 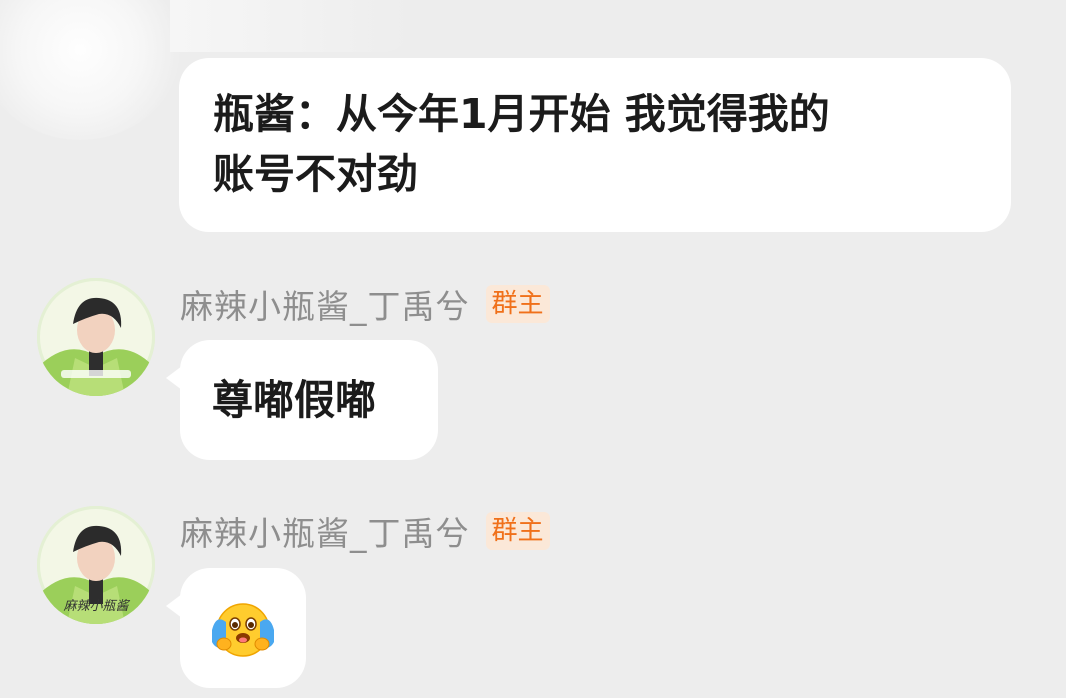 I want to click on message-text: 尊嘟假嘟, so click(x=294, y=400).